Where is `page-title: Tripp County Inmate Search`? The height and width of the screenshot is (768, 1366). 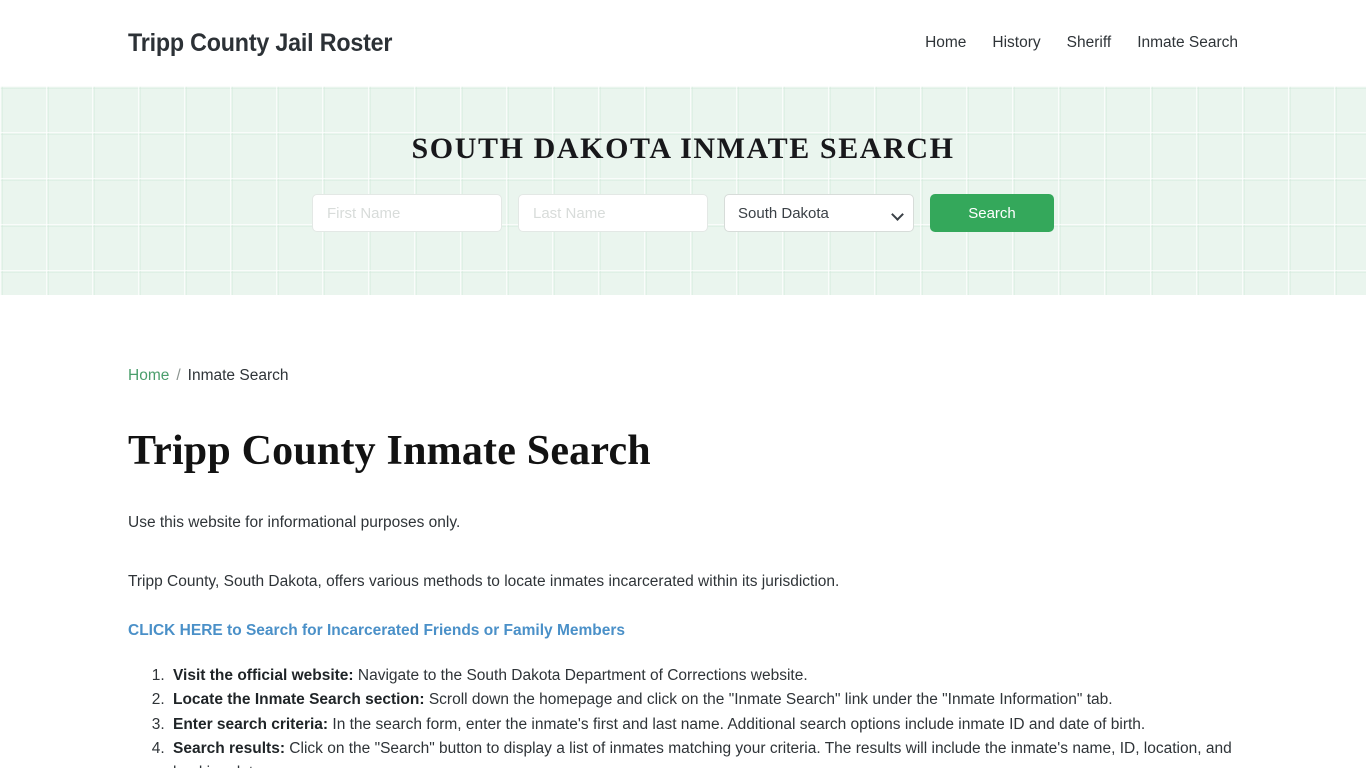
page-title: Tripp County Inmate Search is located at coordinates (389, 451).